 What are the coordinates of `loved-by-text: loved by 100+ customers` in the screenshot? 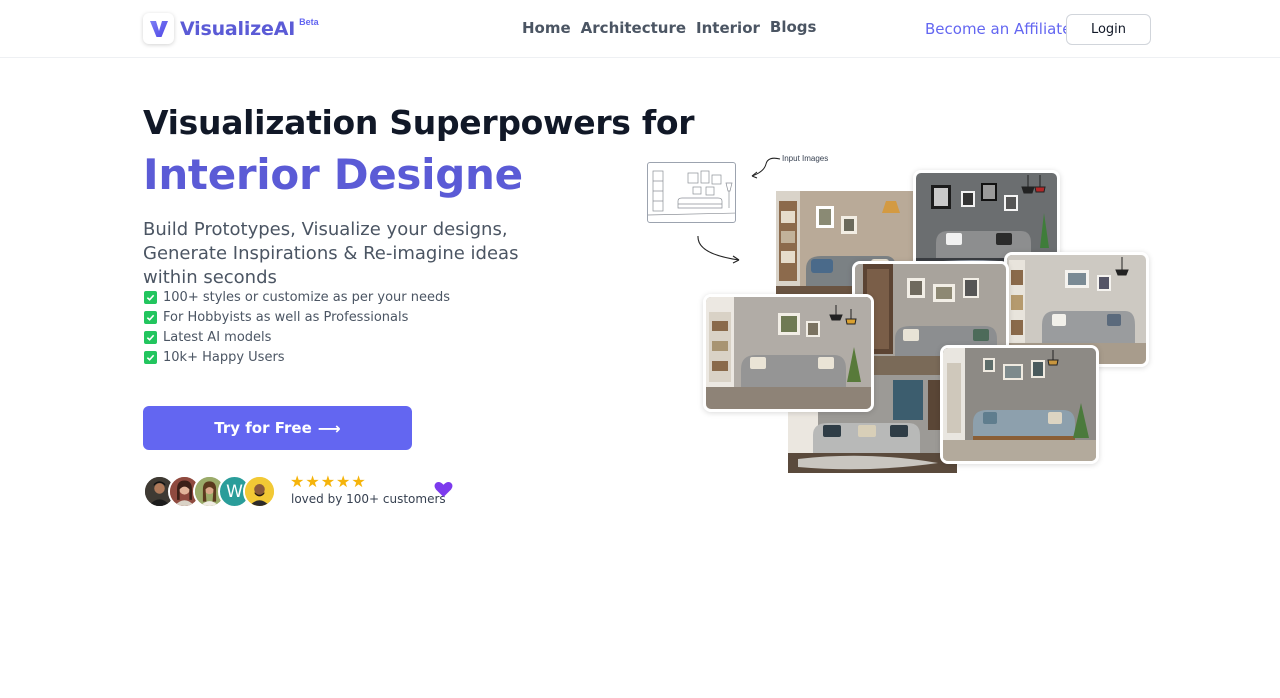 It's located at (368, 499).